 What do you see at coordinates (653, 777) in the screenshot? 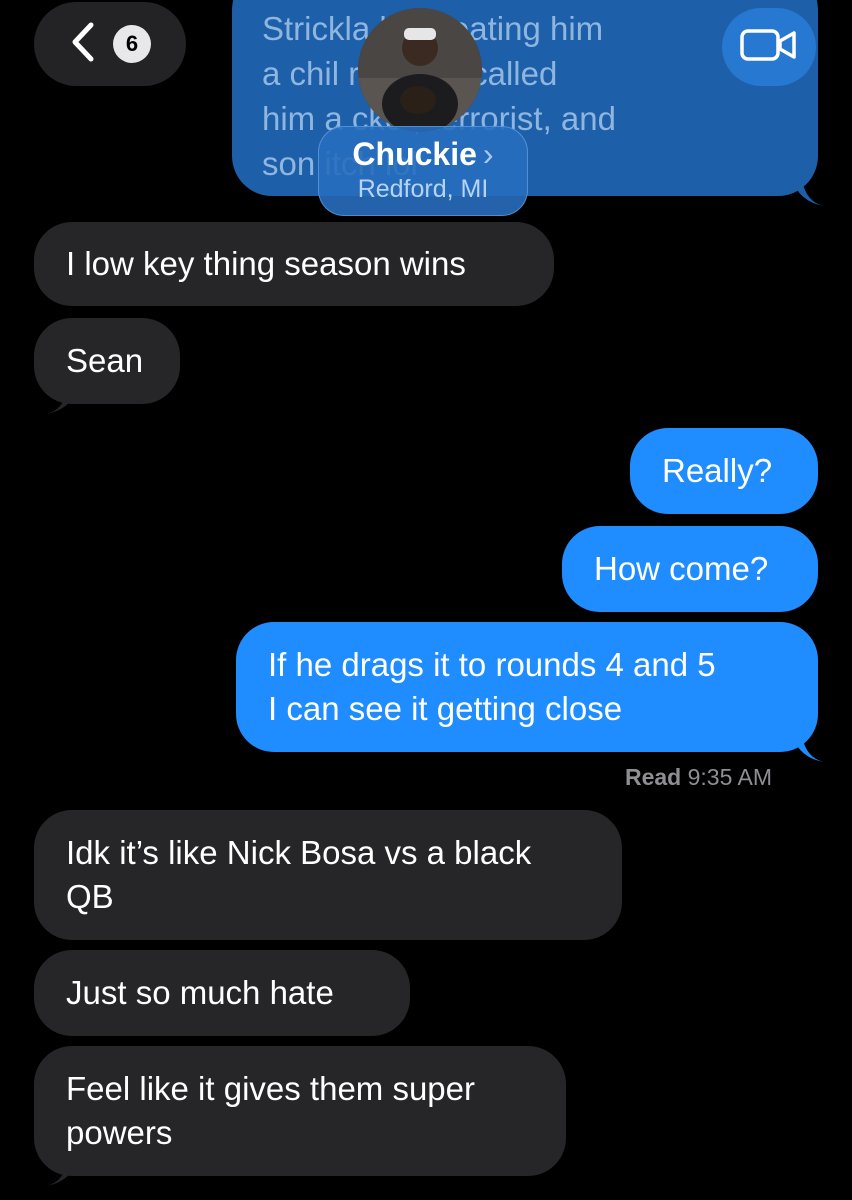
I see `read-label: Read` at bounding box center [653, 777].